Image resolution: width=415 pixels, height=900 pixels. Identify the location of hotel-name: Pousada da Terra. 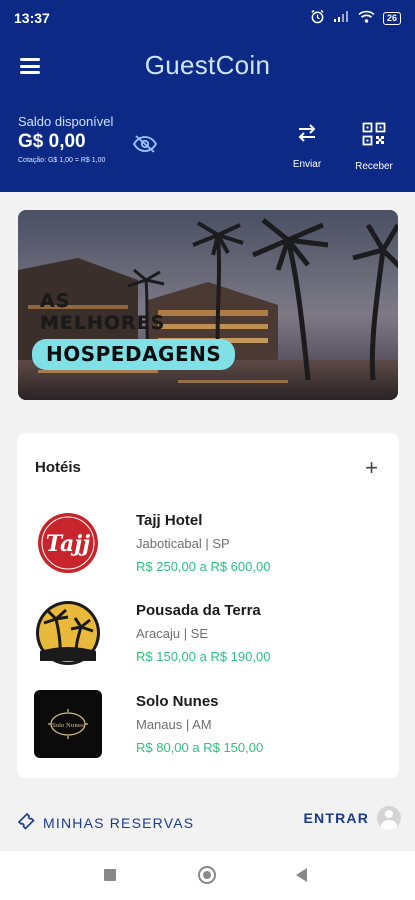
(198, 610).